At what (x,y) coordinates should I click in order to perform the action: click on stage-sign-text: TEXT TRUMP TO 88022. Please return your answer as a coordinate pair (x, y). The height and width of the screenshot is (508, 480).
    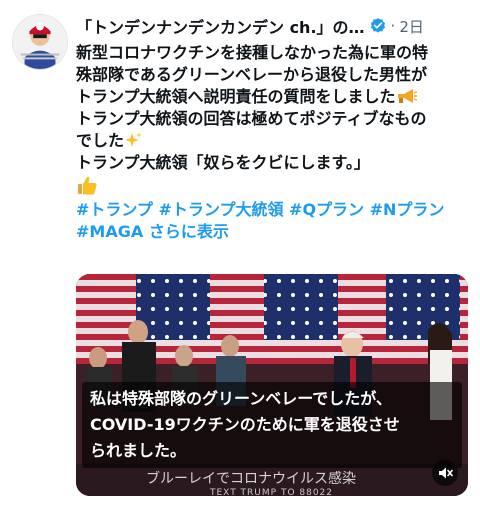
    Looking at the image, I should click on (272, 492).